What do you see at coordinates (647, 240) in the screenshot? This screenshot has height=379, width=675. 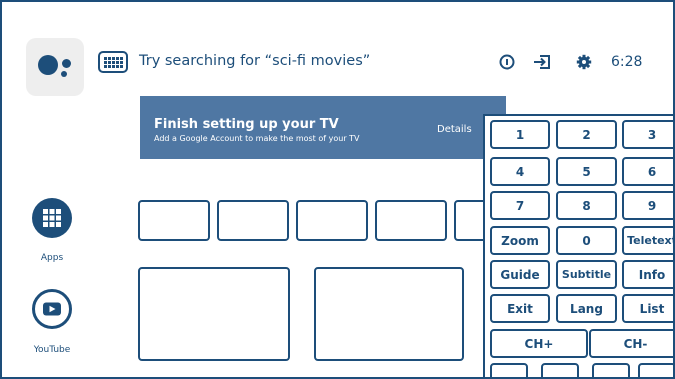 I see `teletext-key: Teletext` at bounding box center [647, 240].